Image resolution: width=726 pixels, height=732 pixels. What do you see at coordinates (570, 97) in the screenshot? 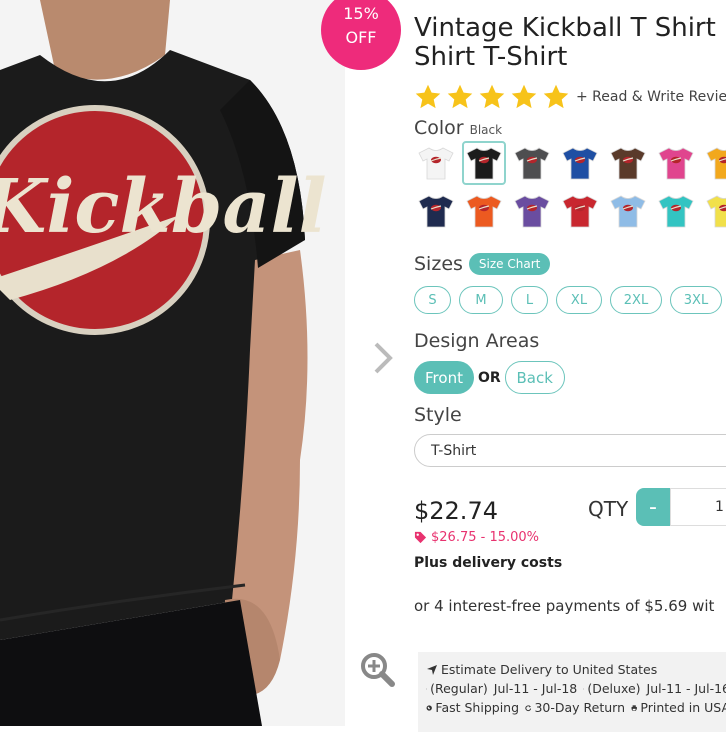
I see `rating-row: + Read & Write Review` at bounding box center [570, 97].